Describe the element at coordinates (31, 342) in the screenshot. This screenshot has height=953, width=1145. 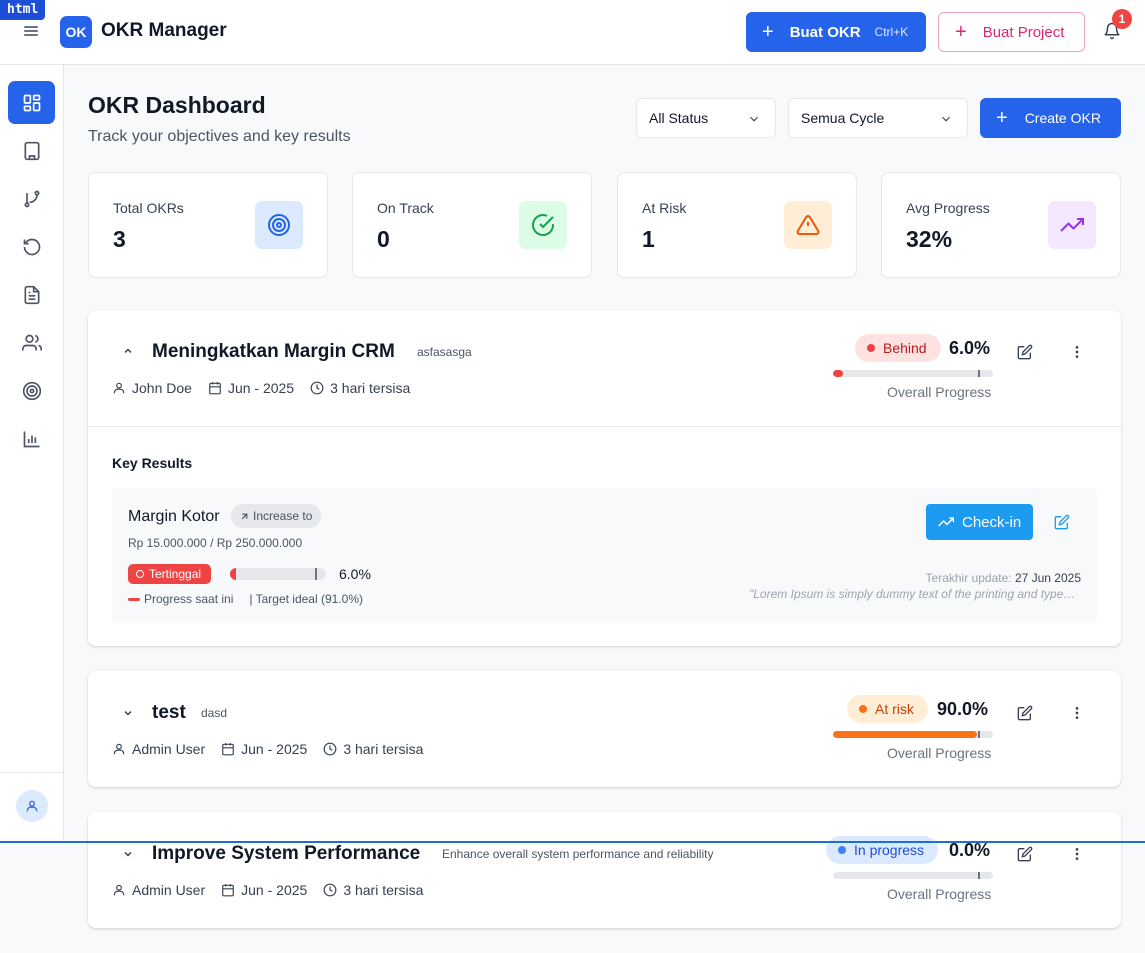
I see `sidebar-item-users` at that location.